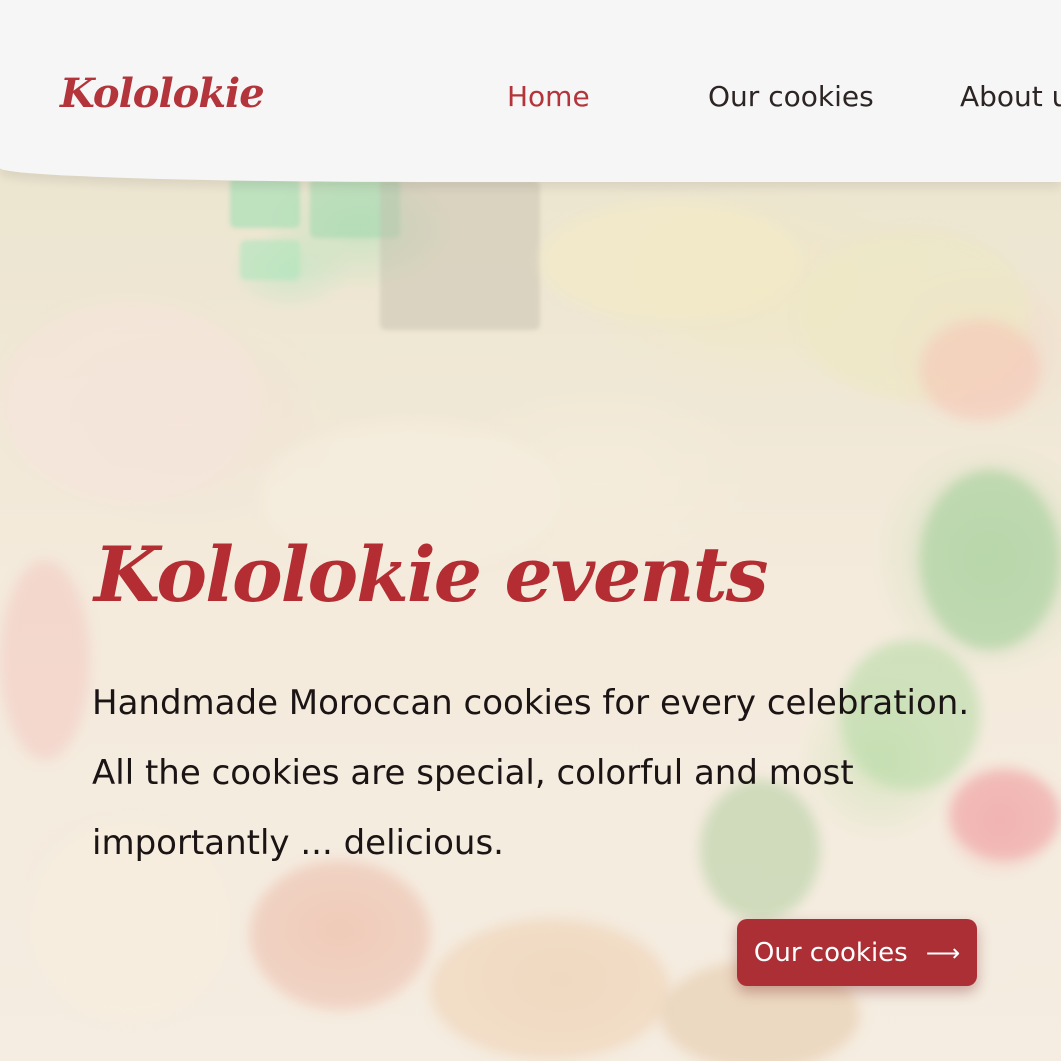 This screenshot has width=1061, height=1061. I want to click on nav-item-home: Home, so click(548, 96).